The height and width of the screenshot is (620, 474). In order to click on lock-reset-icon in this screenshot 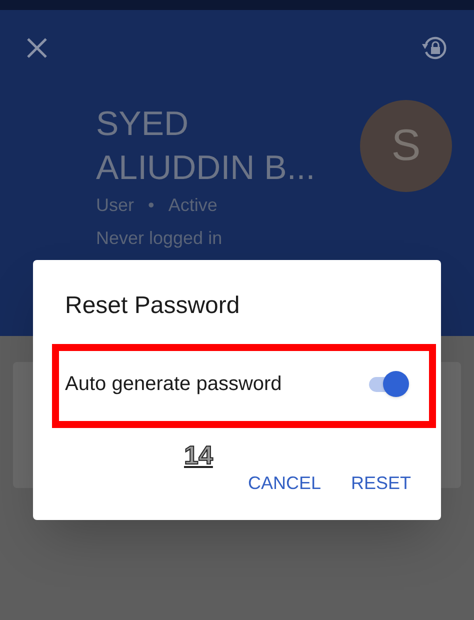, I will do `click(434, 48)`.